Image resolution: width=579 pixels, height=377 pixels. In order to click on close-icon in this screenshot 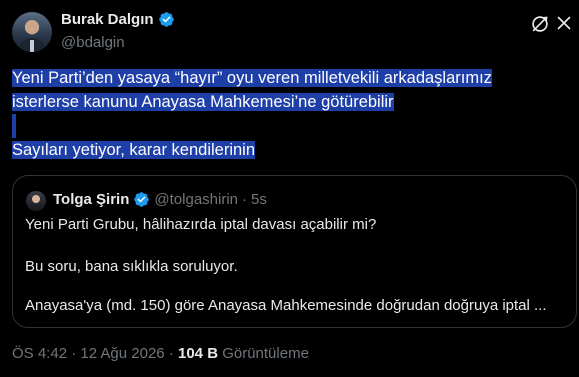, I will do `click(564, 23)`.